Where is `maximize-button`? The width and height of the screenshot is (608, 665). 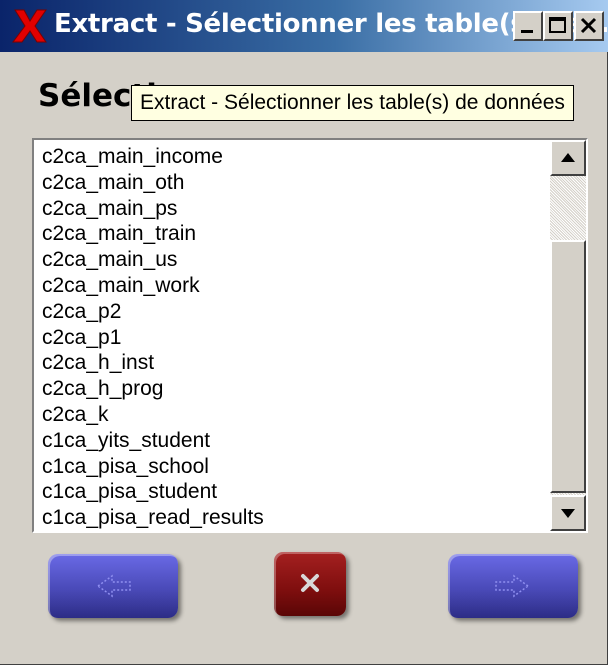 maximize-button is located at coordinates (558, 26).